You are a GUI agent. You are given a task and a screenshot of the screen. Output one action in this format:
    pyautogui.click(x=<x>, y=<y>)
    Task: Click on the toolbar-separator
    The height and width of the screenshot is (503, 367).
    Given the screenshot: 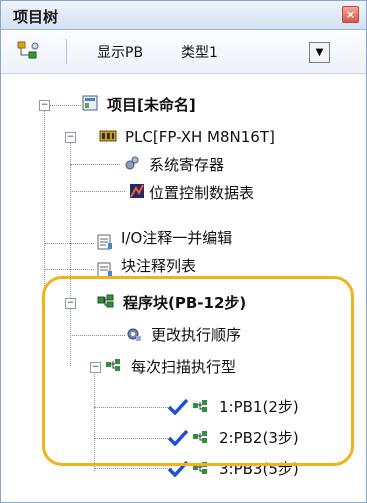 What is the action you would take?
    pyautogui.click(x=66, y=51)
    